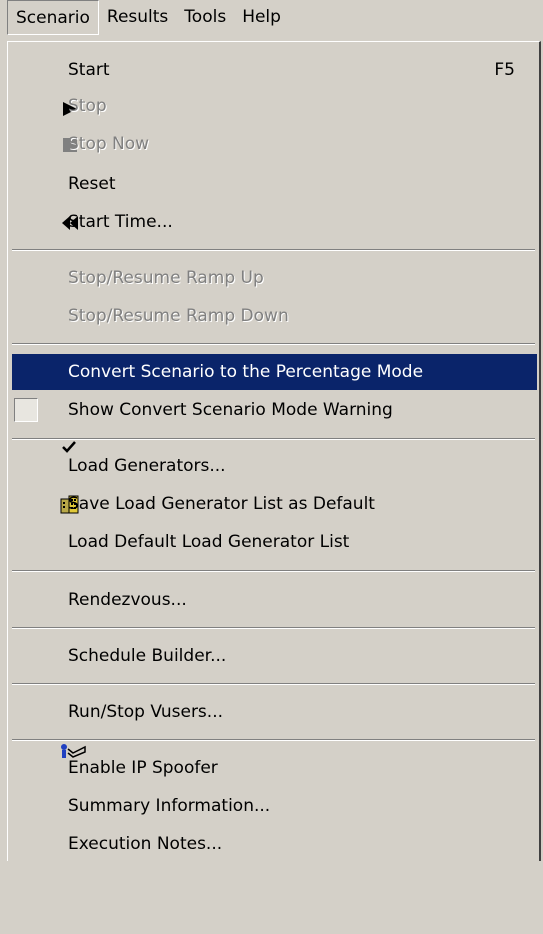 This screenshot has height=934, width=543. I want to click on menu-bar: Scenario Results Tools Help, so click(271, 22).